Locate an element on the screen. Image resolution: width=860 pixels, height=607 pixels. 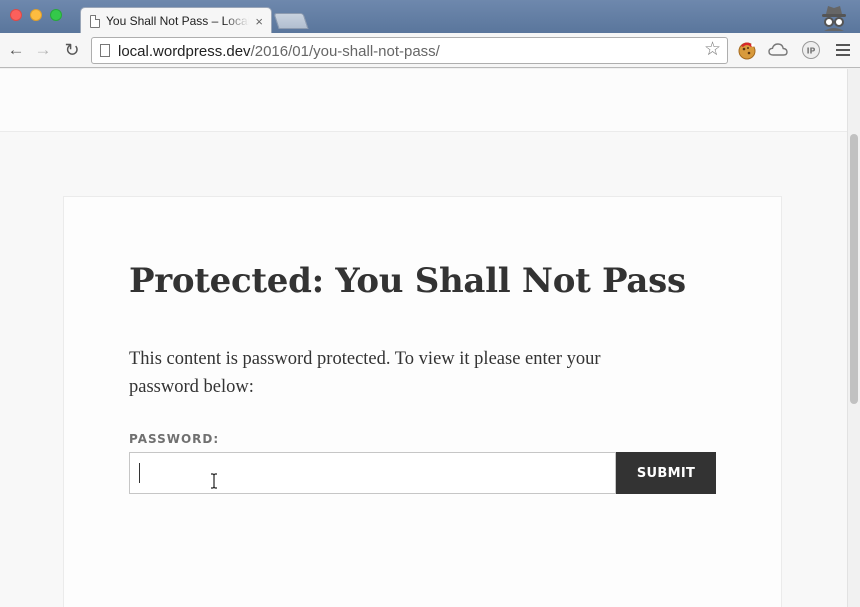
minimize-window-button is located at coordinates (36, 15).